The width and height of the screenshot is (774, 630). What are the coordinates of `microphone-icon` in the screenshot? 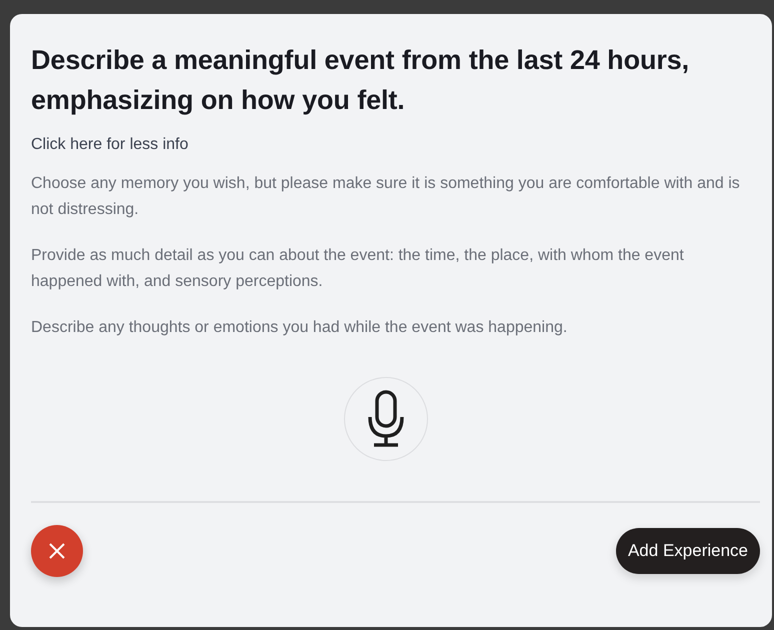 It's located at (386, 419).